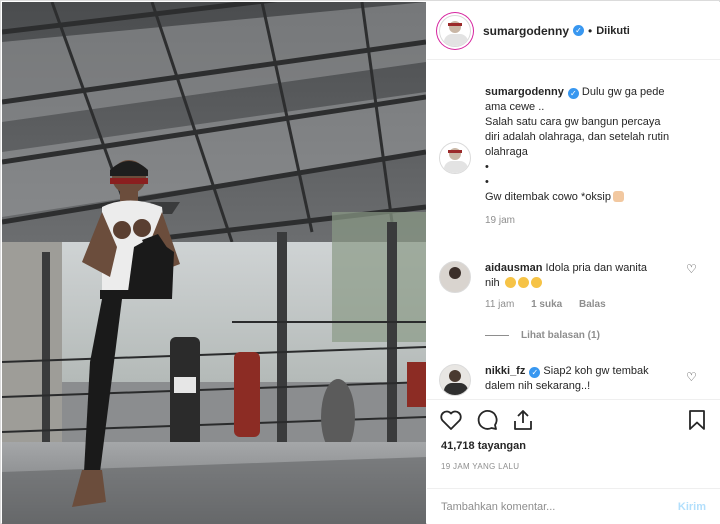 The height and width of the screenshot is (524, 720). I want to click on post-header: sumargodenny ✓ • Diikuti, so click(573, 31).